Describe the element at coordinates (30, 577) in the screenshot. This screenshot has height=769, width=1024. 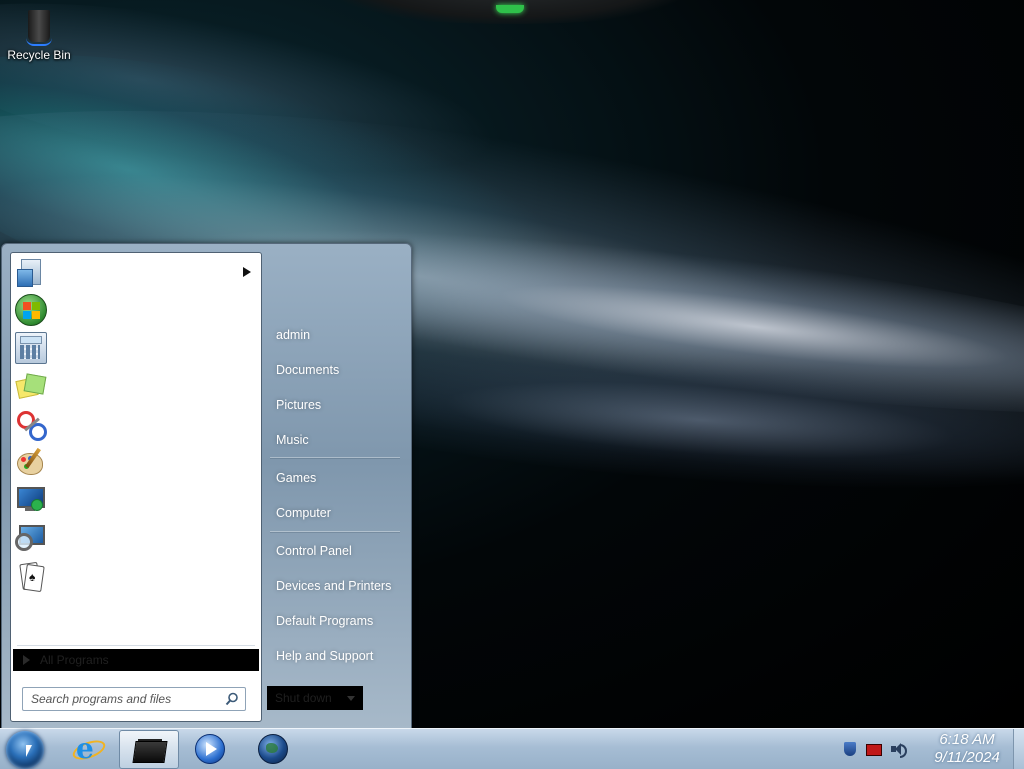
I see `solitaire-icon: ♠` at that location.